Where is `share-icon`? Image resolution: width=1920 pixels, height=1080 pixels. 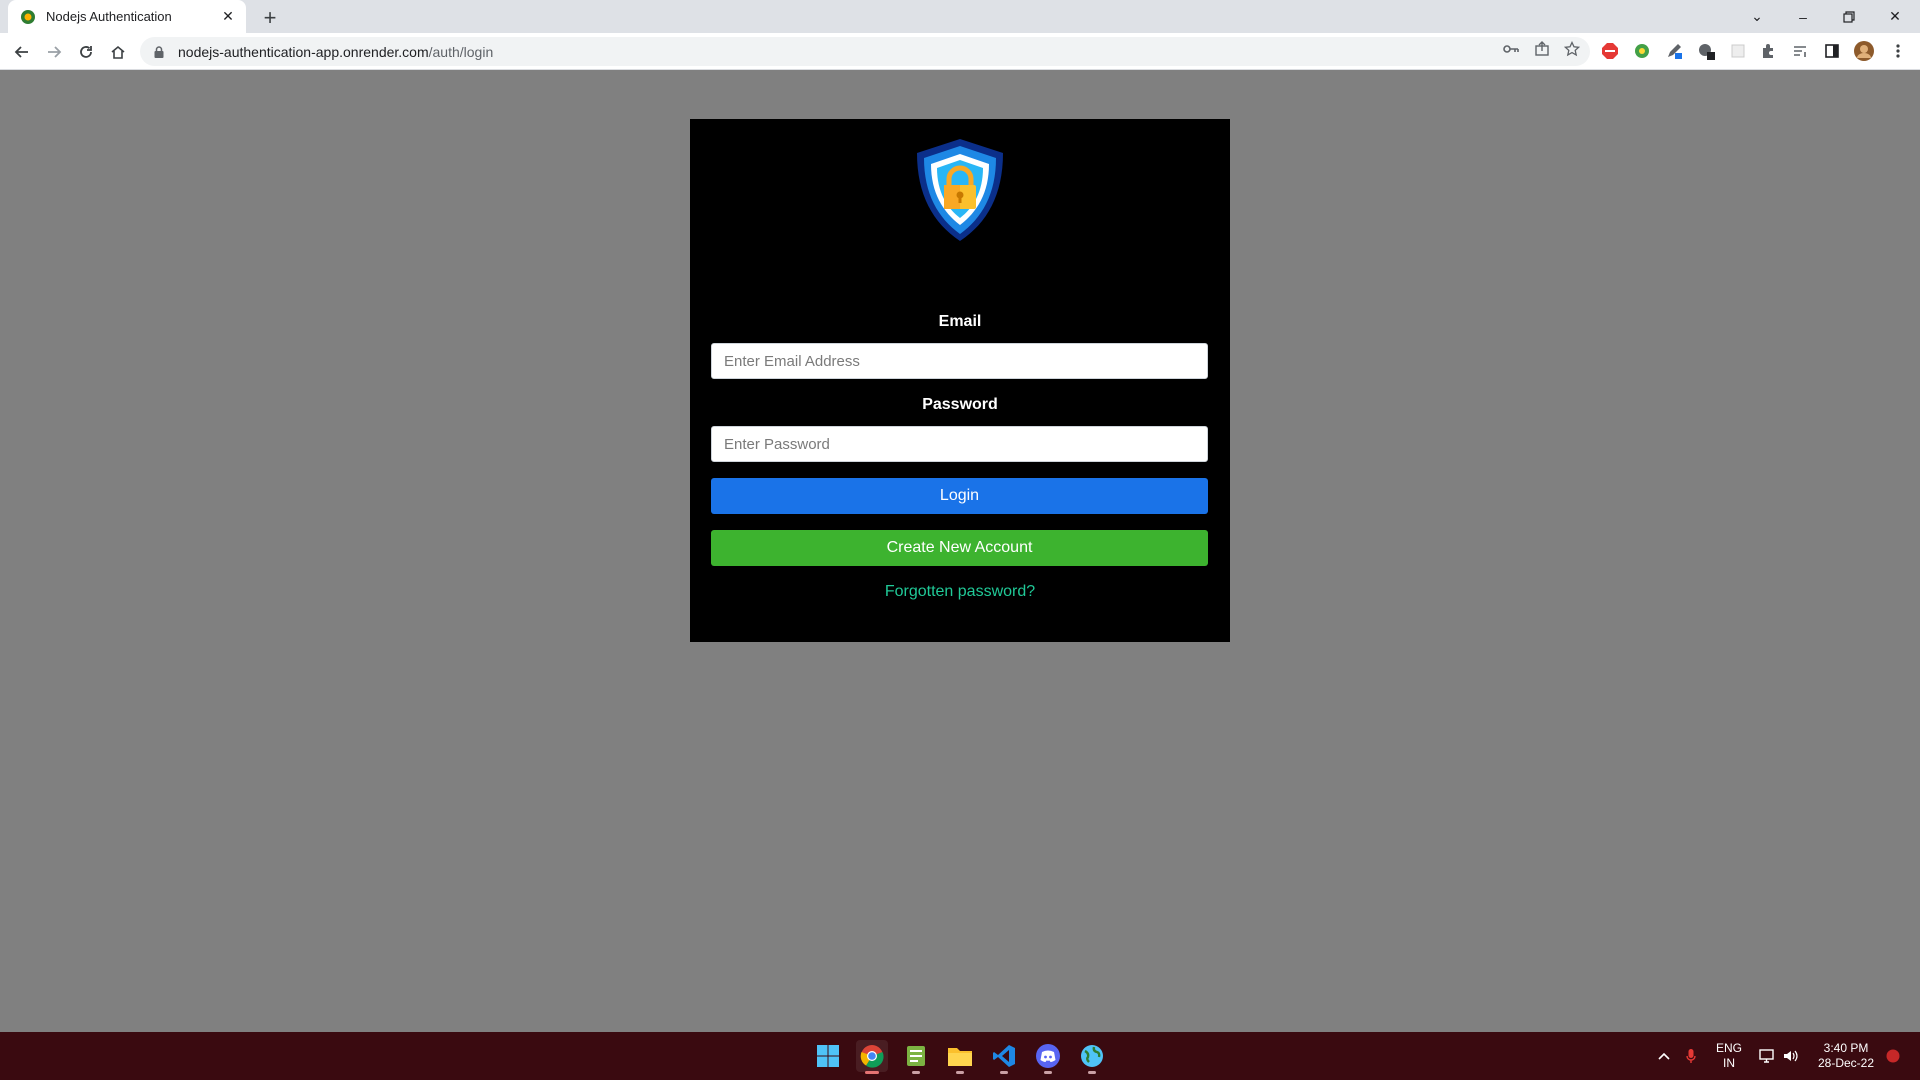 share-icon is located at coordinates (1542, 51).